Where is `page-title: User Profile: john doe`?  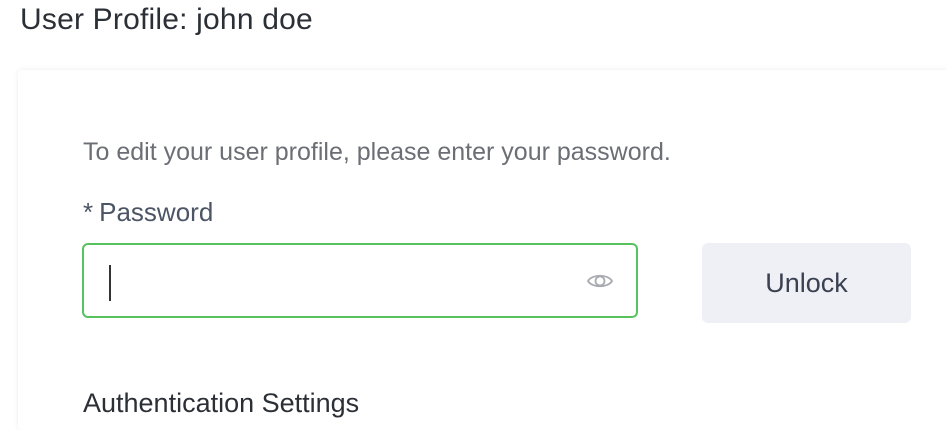 page-title: User Profile: john doe is located at coordinates (166, 19).